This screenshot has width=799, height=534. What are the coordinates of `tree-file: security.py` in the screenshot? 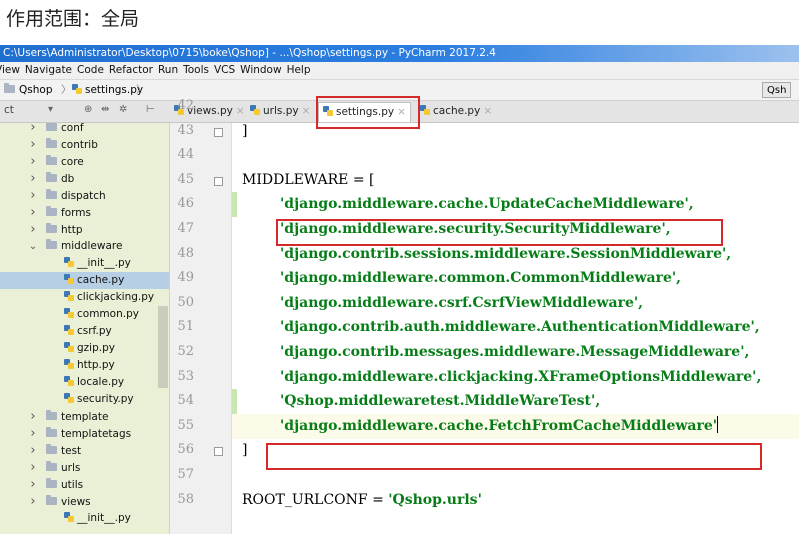 It's located at (84, 399).